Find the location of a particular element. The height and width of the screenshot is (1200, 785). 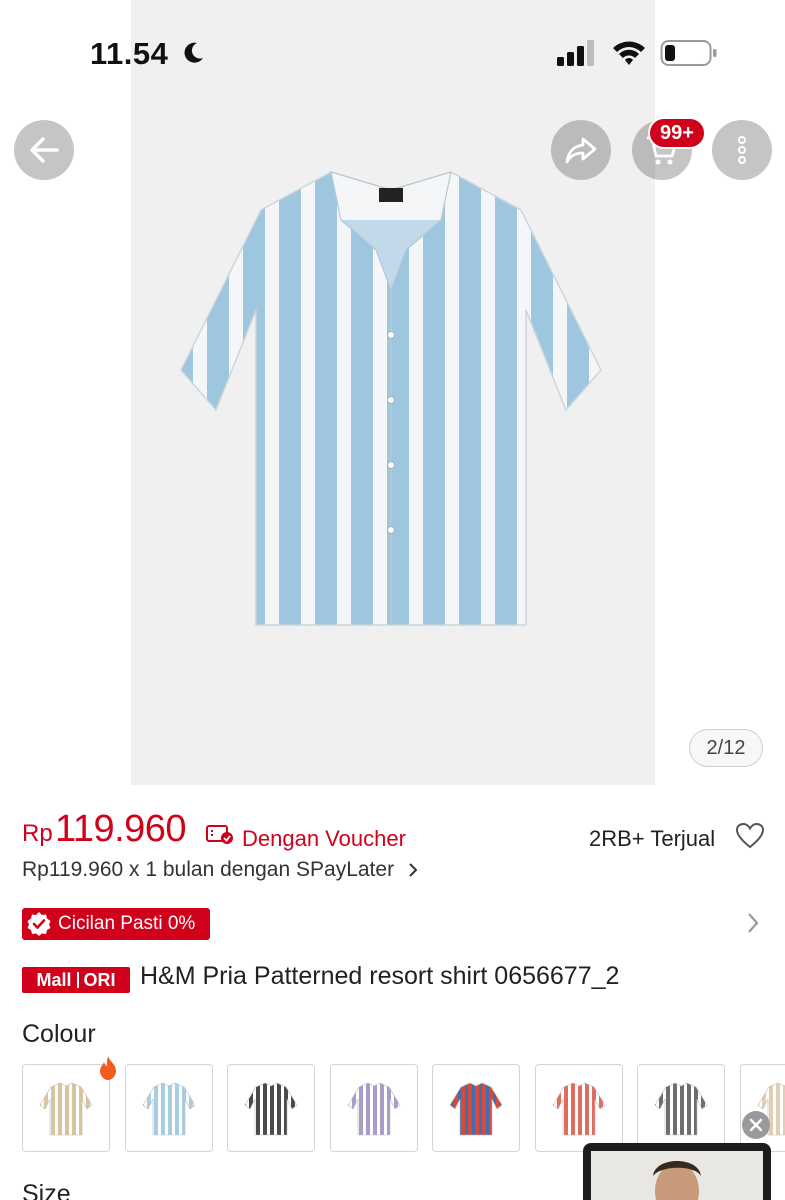

cicilan-badge: Cicilan Pasti 0% is located at coordinates (116, 924).